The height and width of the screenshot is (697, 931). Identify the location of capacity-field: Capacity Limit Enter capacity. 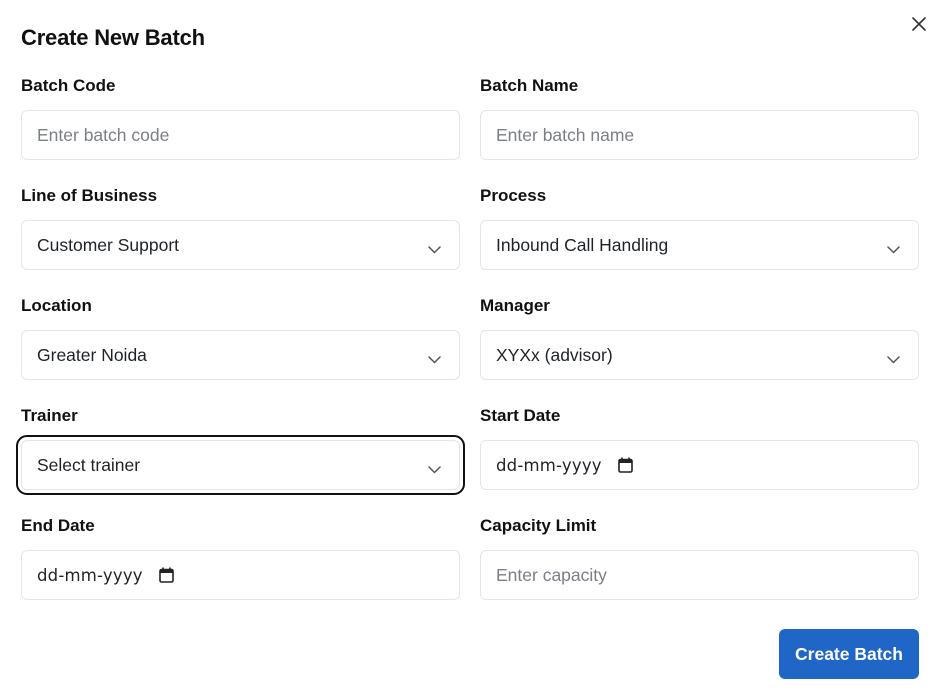
(699, 557).